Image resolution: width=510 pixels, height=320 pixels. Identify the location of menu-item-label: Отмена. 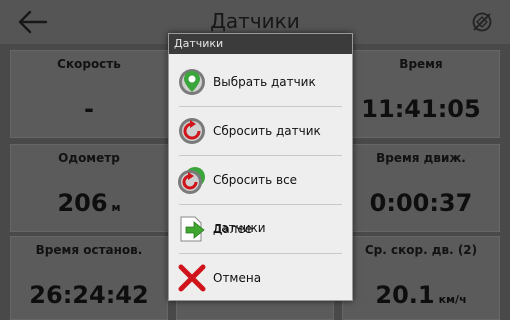
(237, 278).